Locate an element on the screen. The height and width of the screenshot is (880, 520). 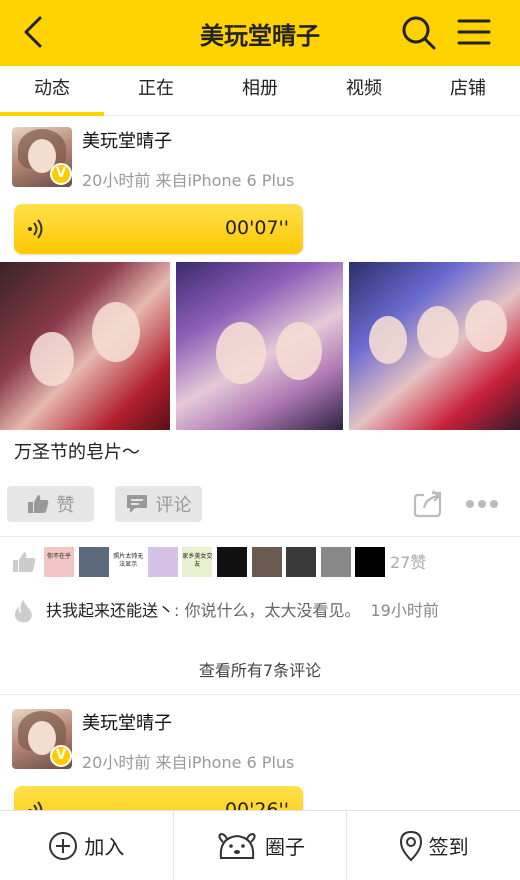
checkin-button: 签到 is located at coordinates (433, 845).